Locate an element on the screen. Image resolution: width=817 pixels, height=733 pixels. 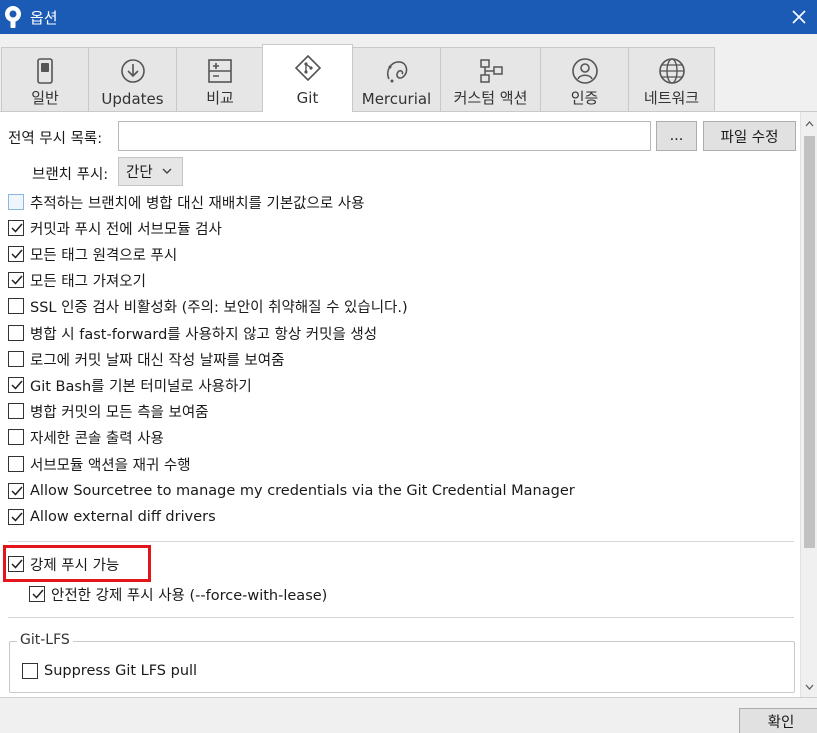
tab-custom-actions: 커스텀 액션 is located at coordinates (490, 79).